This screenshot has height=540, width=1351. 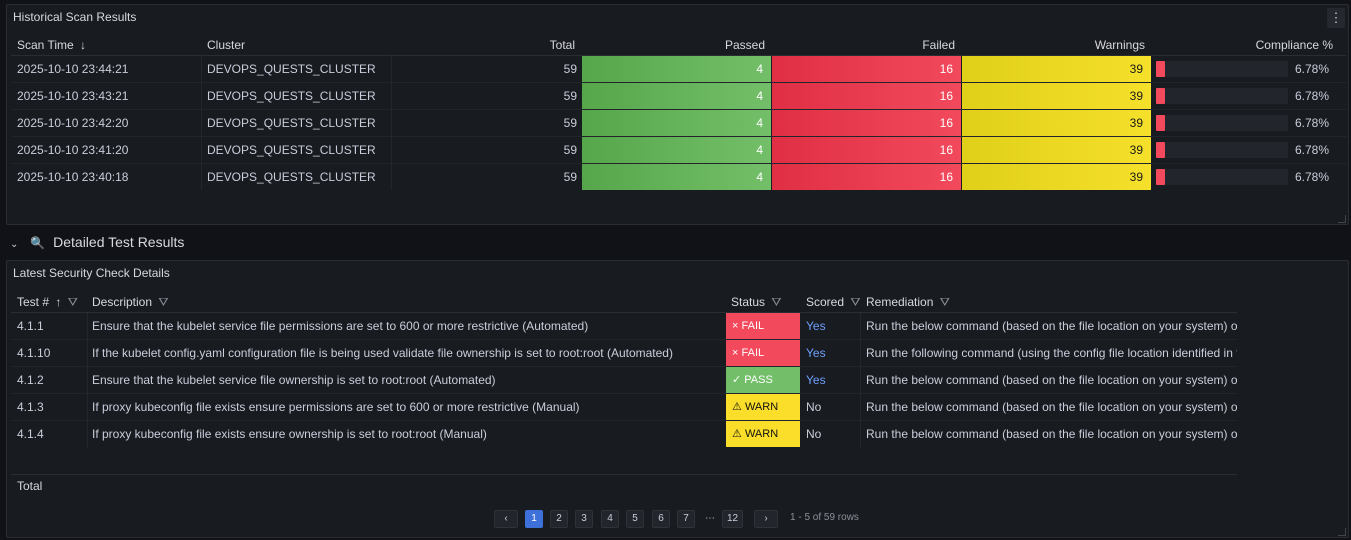 I want to click on page-button-4: 4, so click(x=610, y=519).